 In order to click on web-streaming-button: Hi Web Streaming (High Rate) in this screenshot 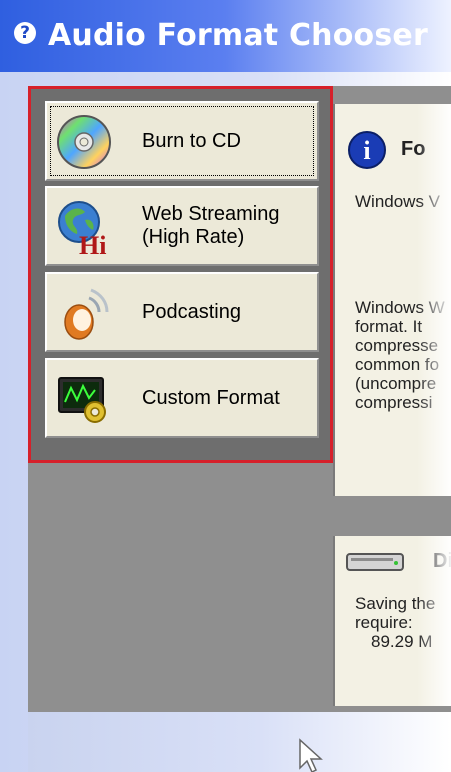, I will do `click(182, 226)`.